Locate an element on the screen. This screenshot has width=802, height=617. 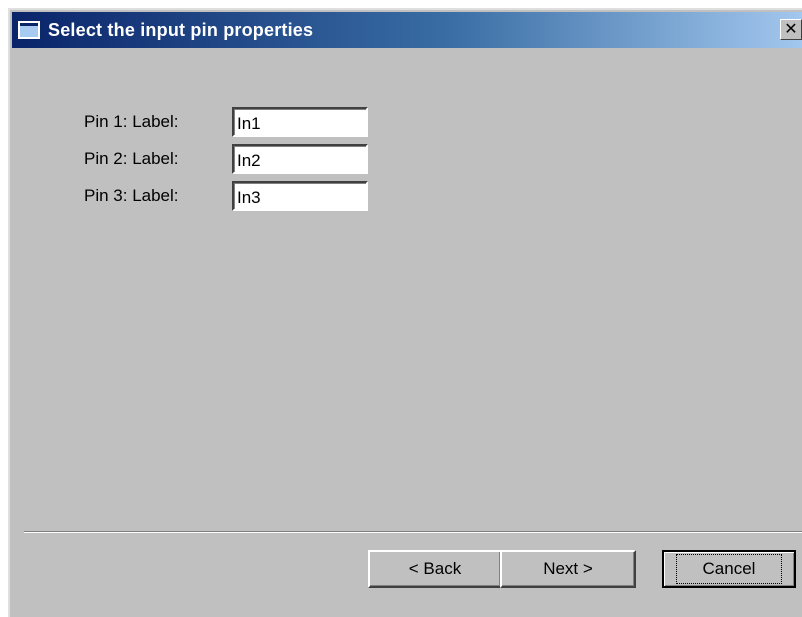
back-button-label: < Back is located at coordinates (435, 568).